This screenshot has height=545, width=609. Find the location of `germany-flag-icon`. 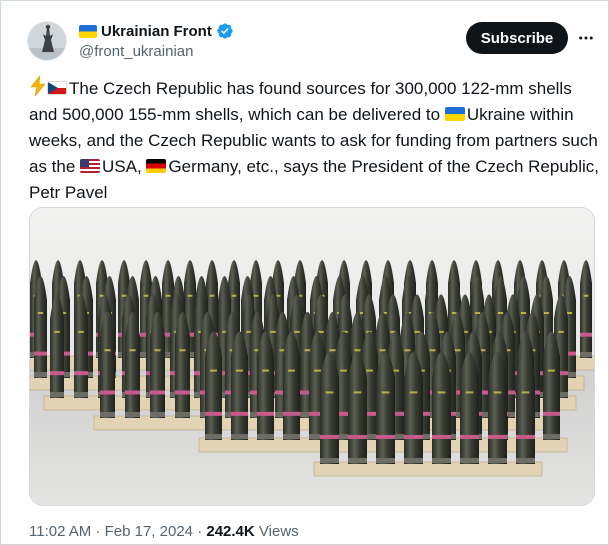

germany-flag-icon is located at coordinates (156, 166).